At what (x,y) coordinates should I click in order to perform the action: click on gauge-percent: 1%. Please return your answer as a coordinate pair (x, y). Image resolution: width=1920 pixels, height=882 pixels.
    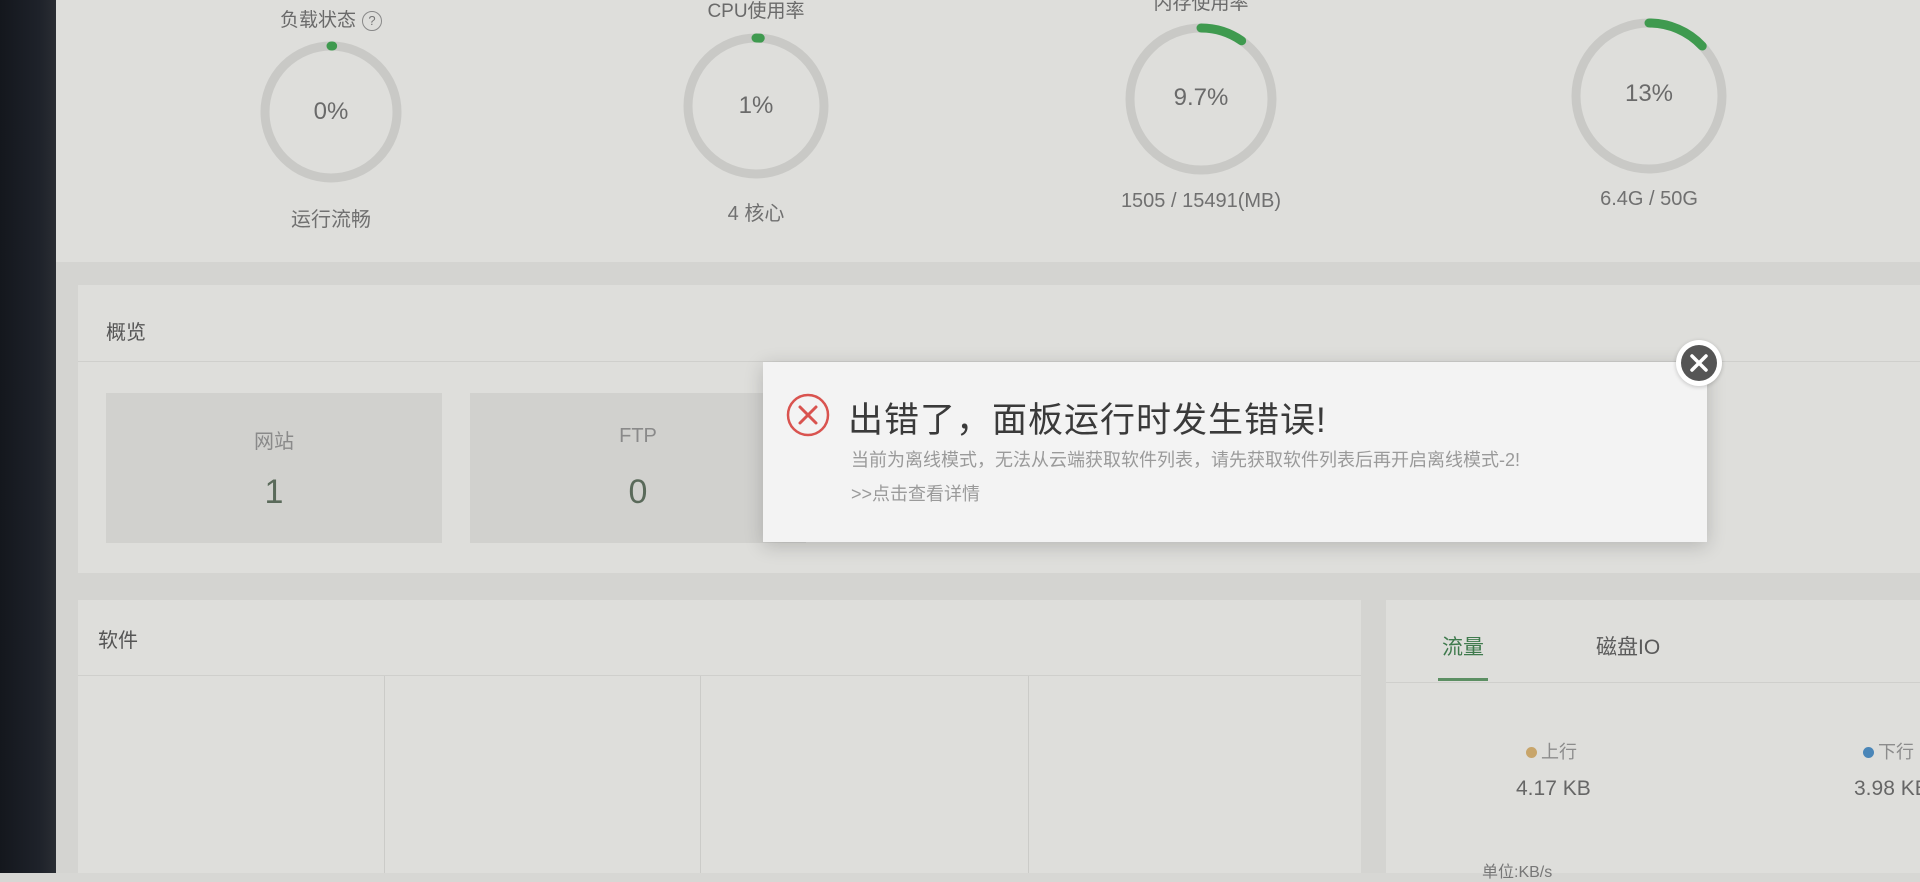
    Looking at the image, I should click on (756, 105).